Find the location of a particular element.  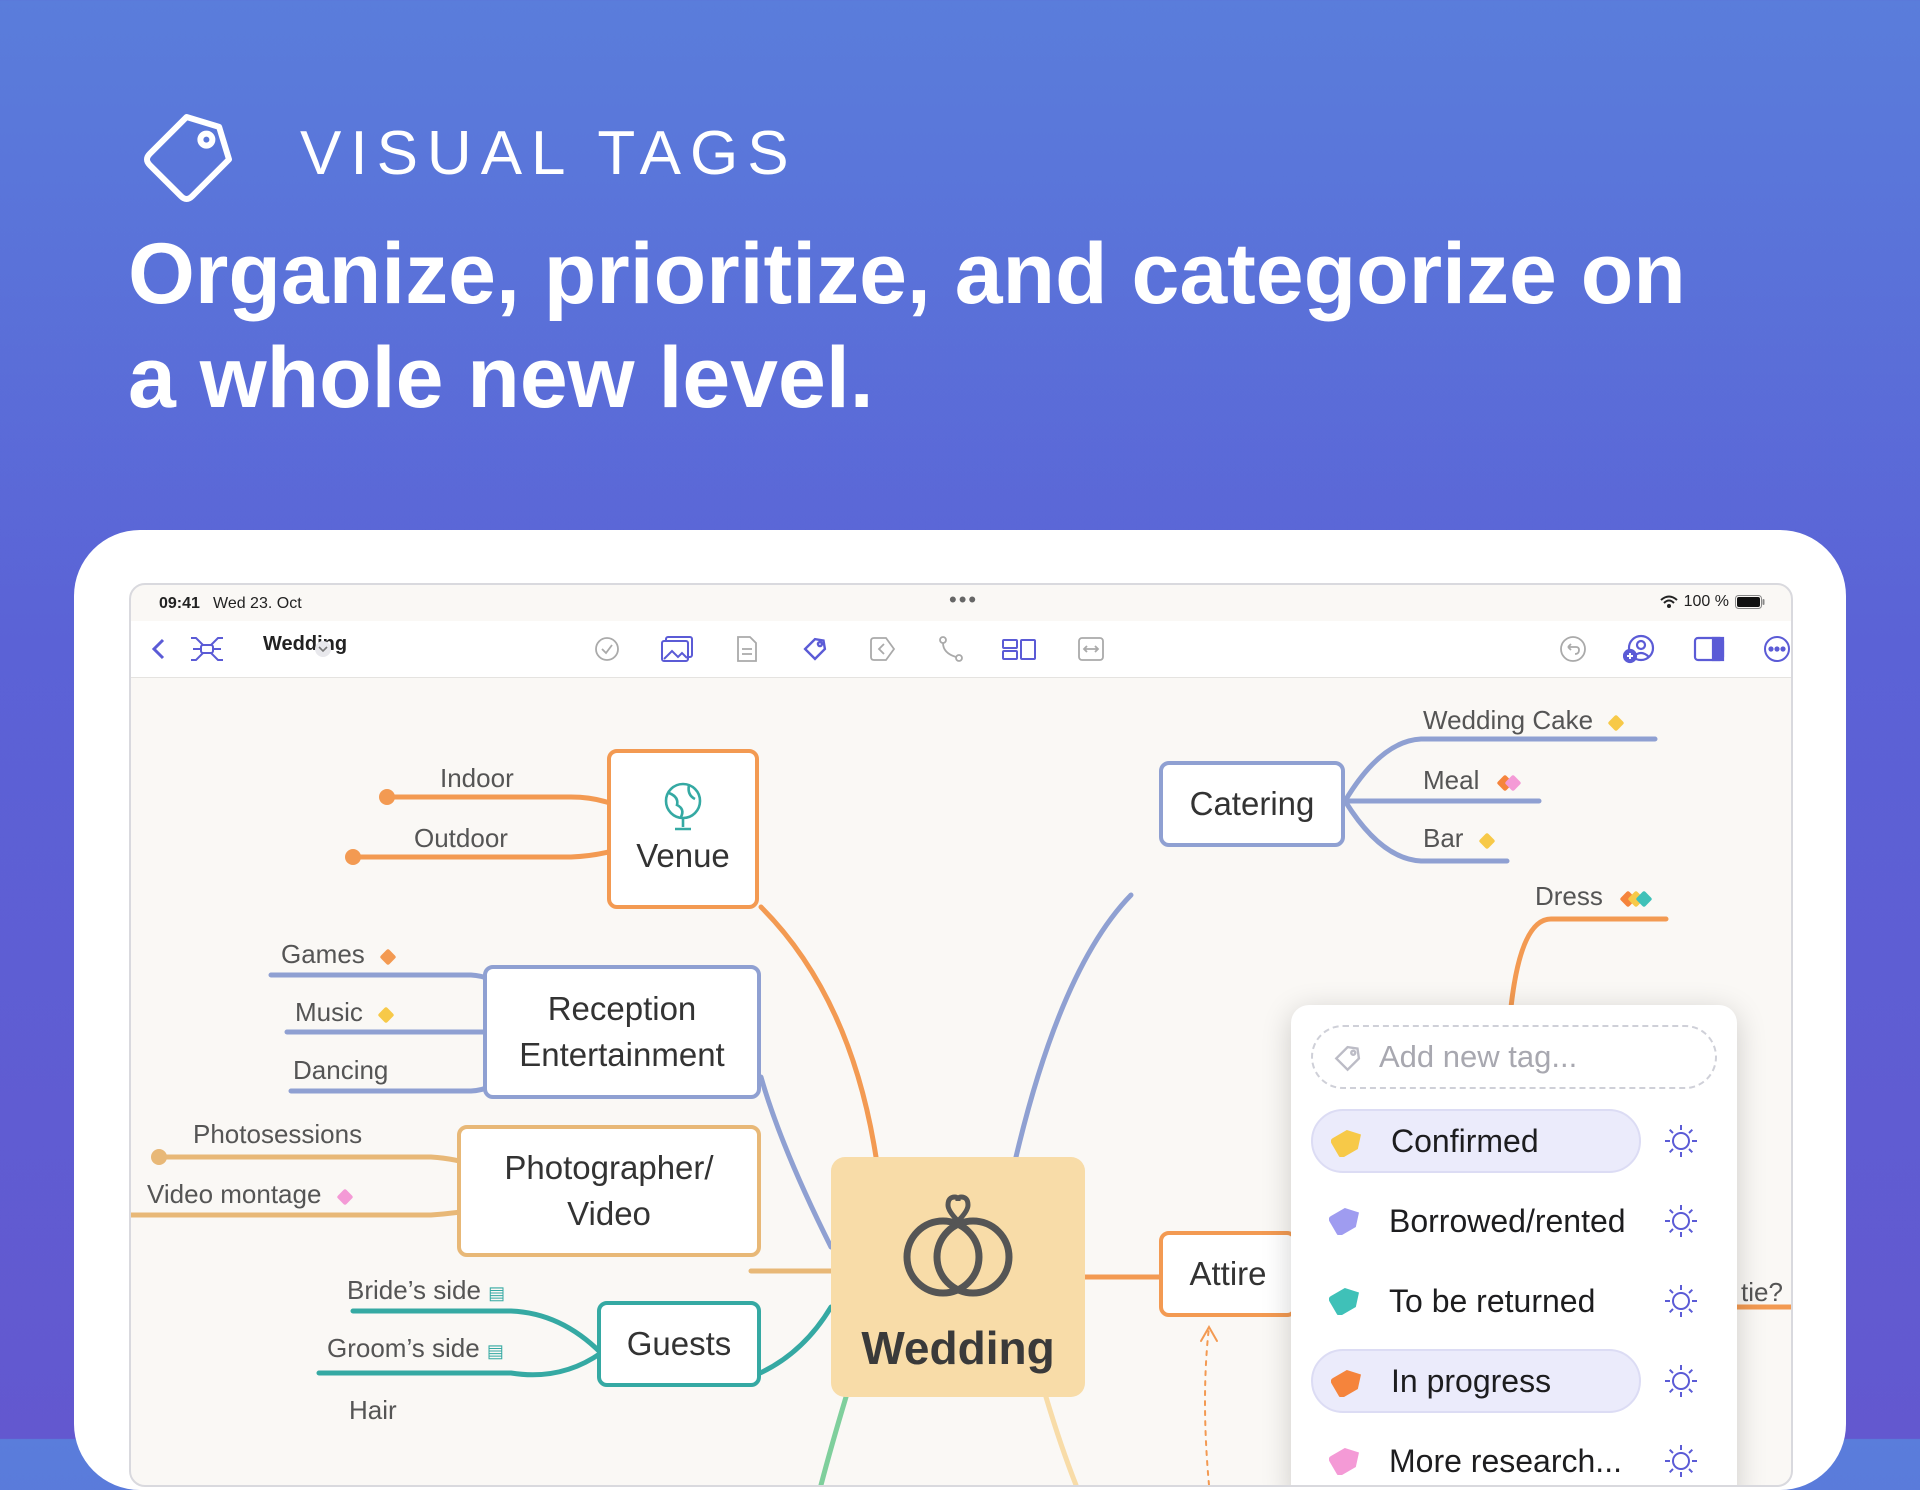

leaf-dress: Dress is located at coordinates (1594, 896).